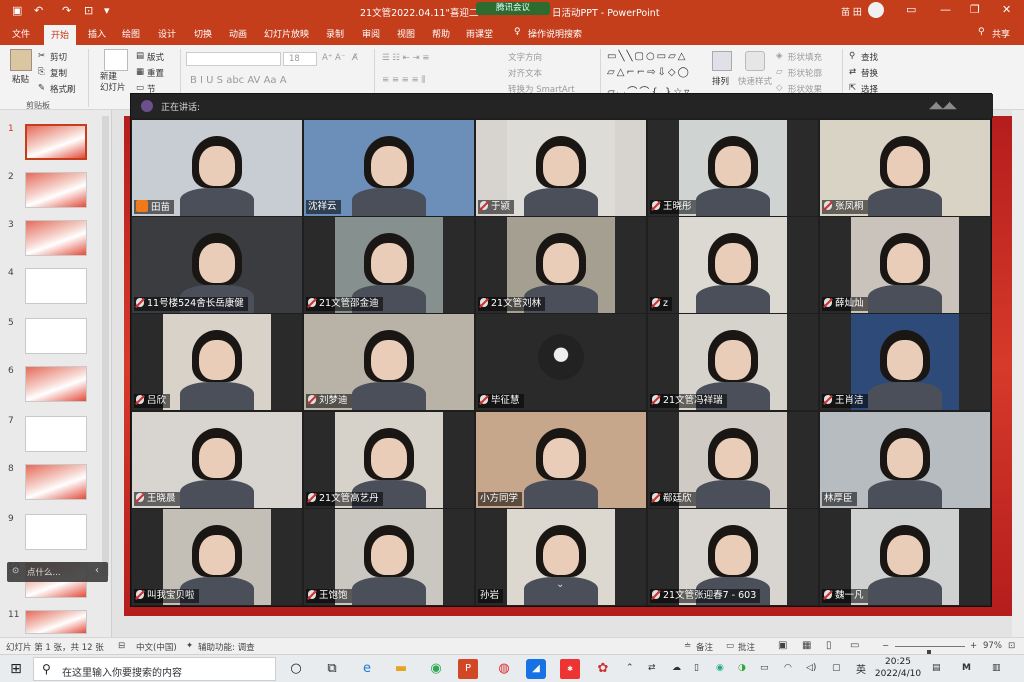  Describe the element at coordinates (286, 33) in the screenshot. I see `tab-slideshow: 幻灯片放映` at that location.